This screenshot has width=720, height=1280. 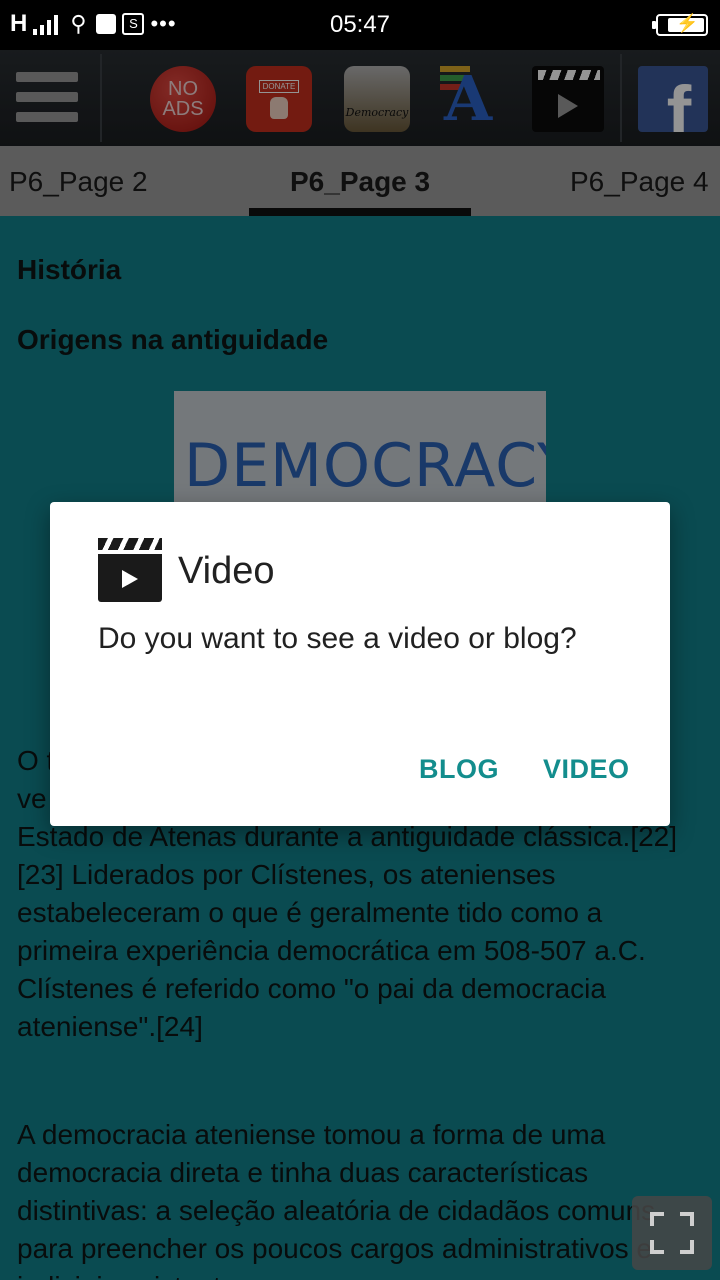 What do you see at coordinates (672, 1233) in the screenshot?
I see `fullscreen-button` at bounding box center [672, 1233].